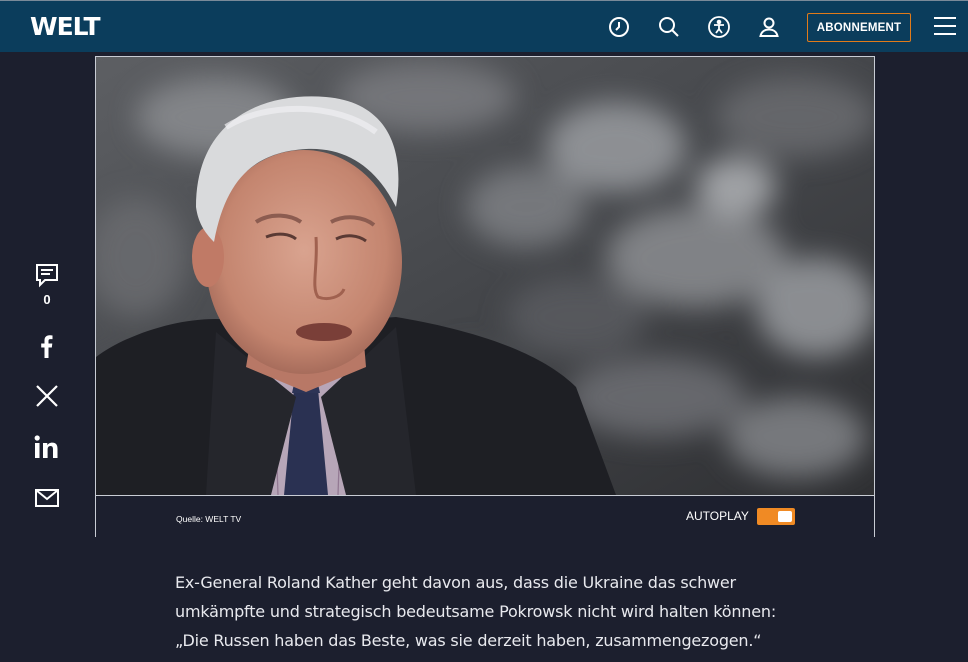  Describe the element at coordinates (669, 27) in the screenshot. I see `search-icon` at that location.